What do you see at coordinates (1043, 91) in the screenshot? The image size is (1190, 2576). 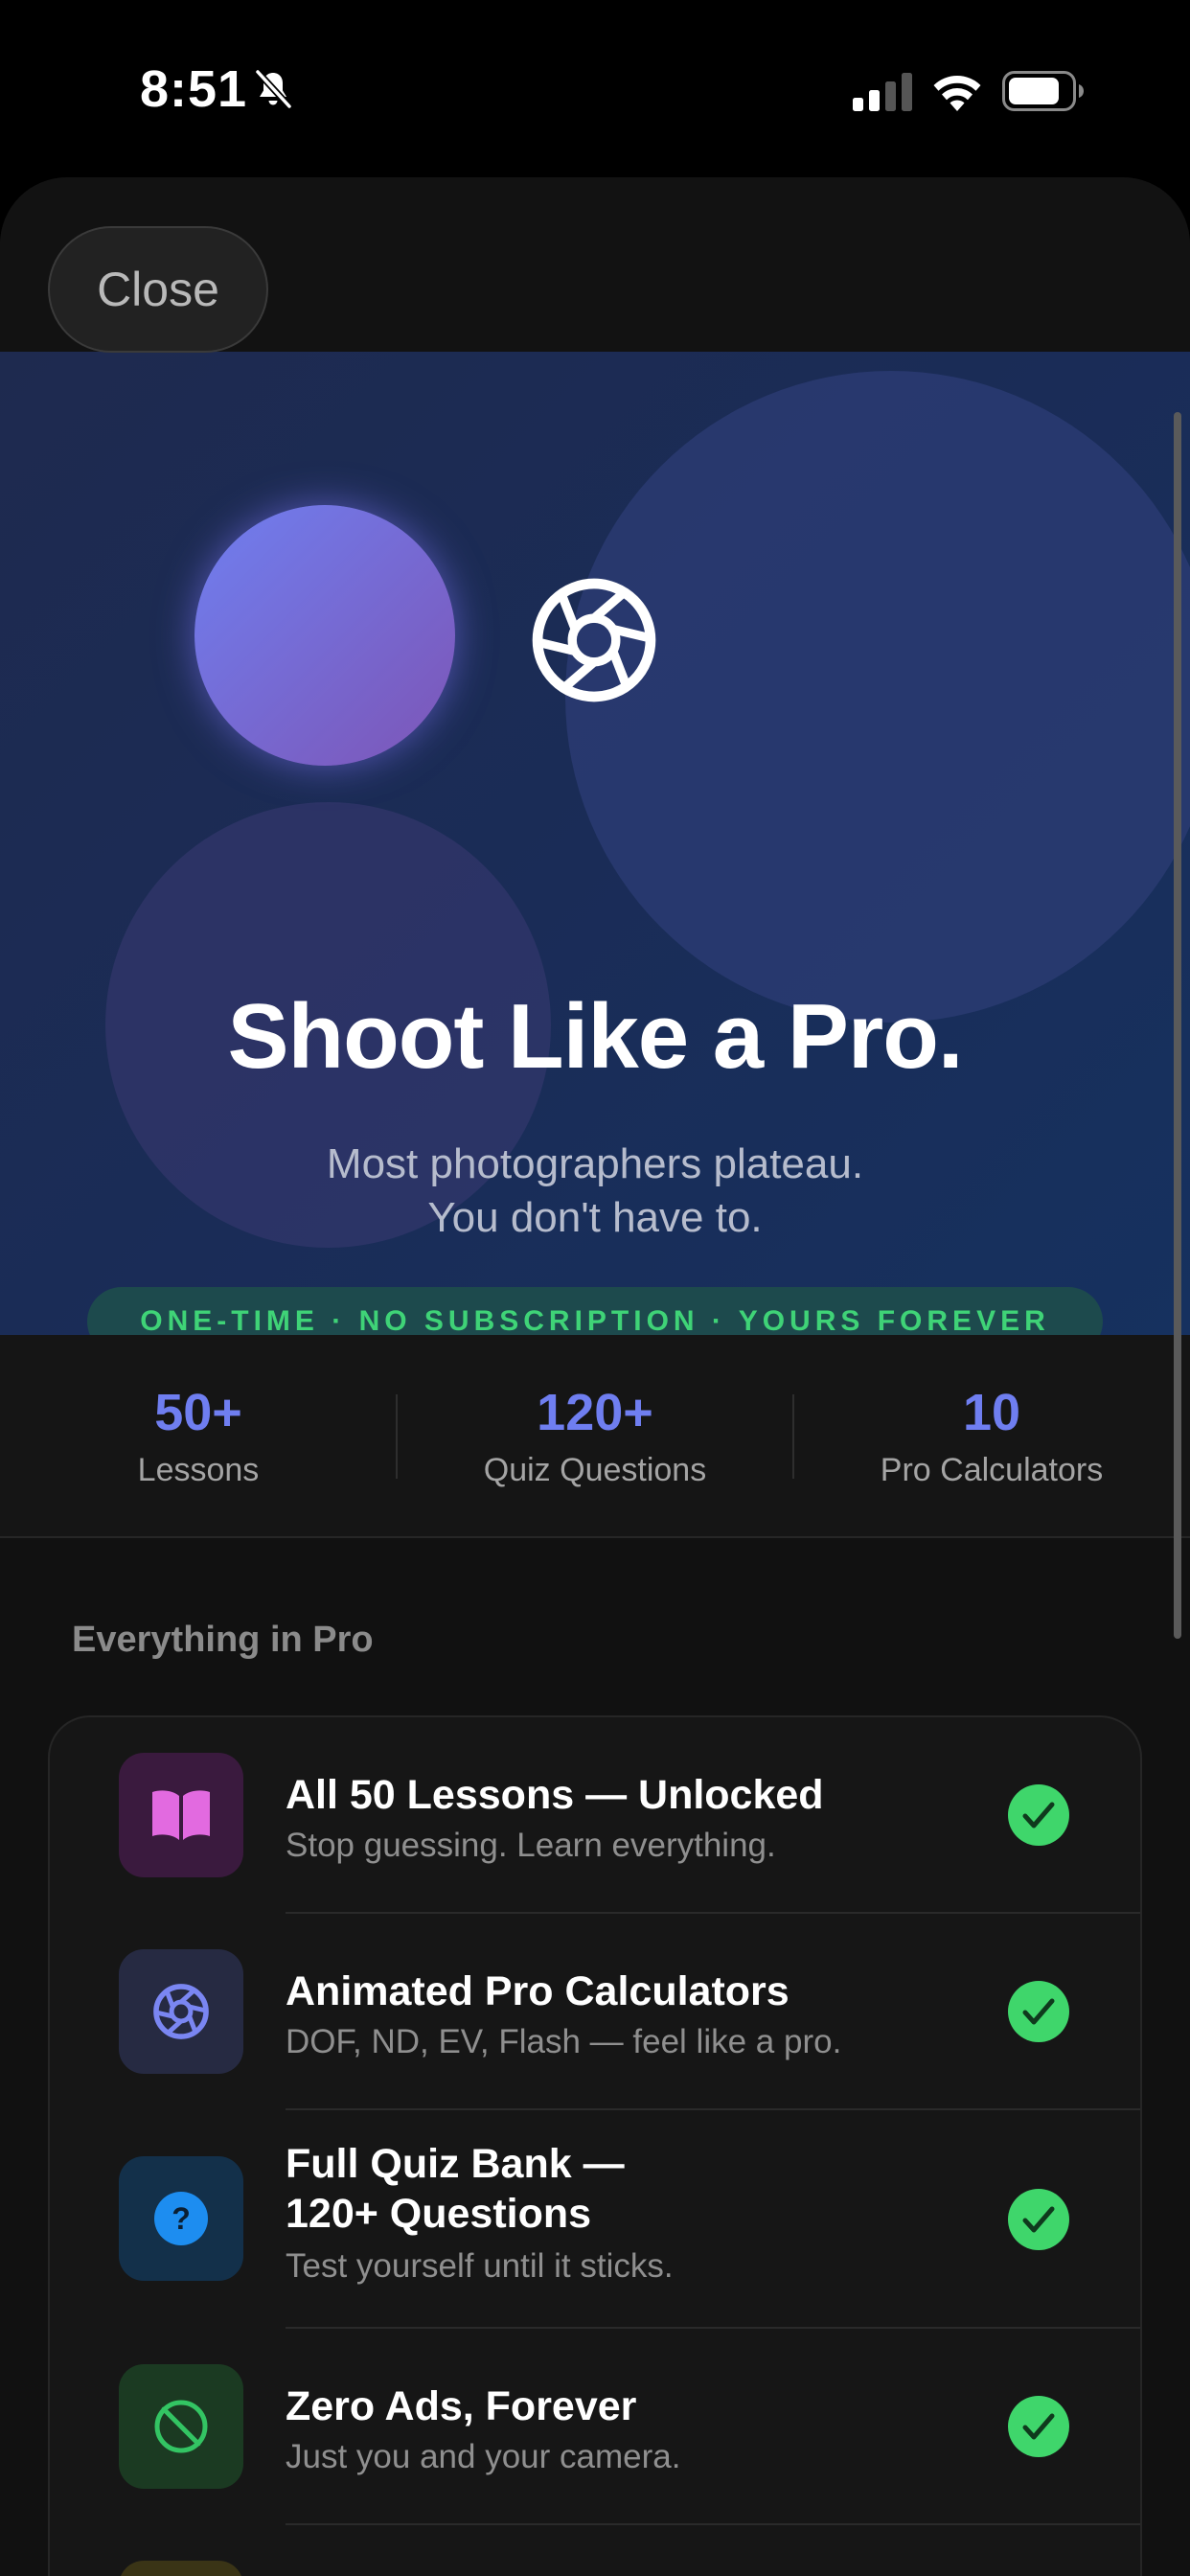 I see `battery-icon` at bounding box center [1043, 91].